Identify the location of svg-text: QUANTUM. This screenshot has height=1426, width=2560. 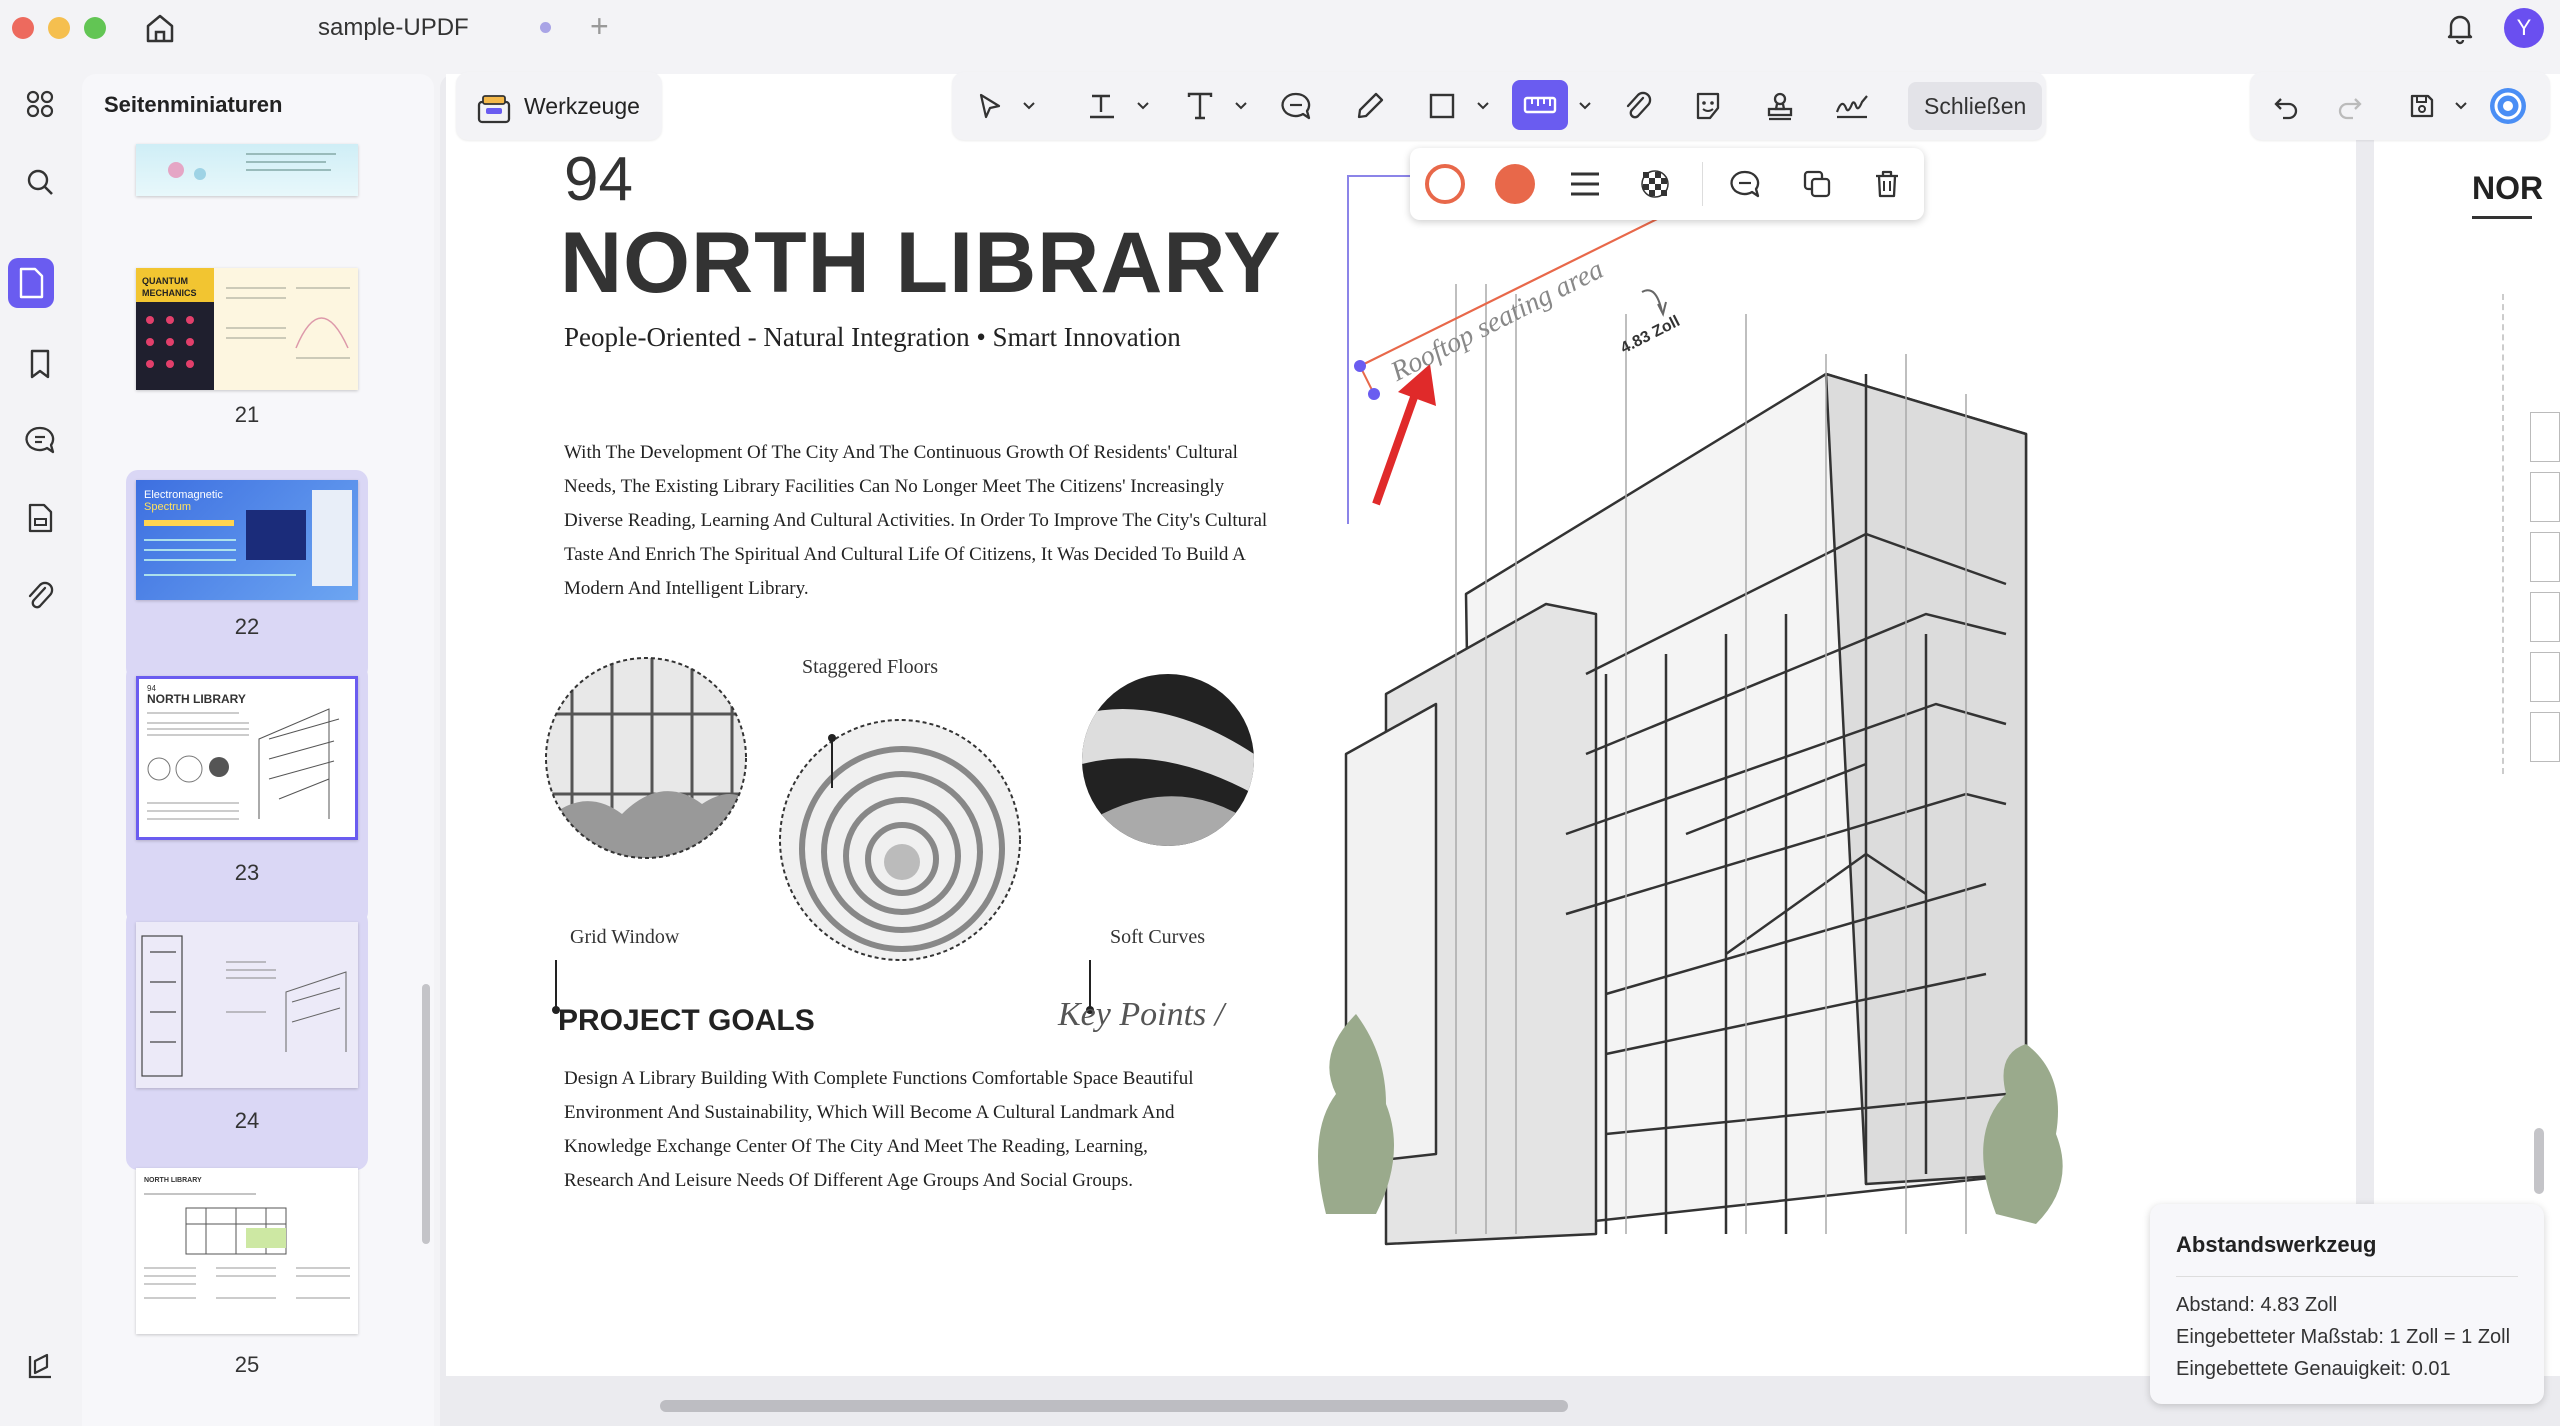
(165, 281).